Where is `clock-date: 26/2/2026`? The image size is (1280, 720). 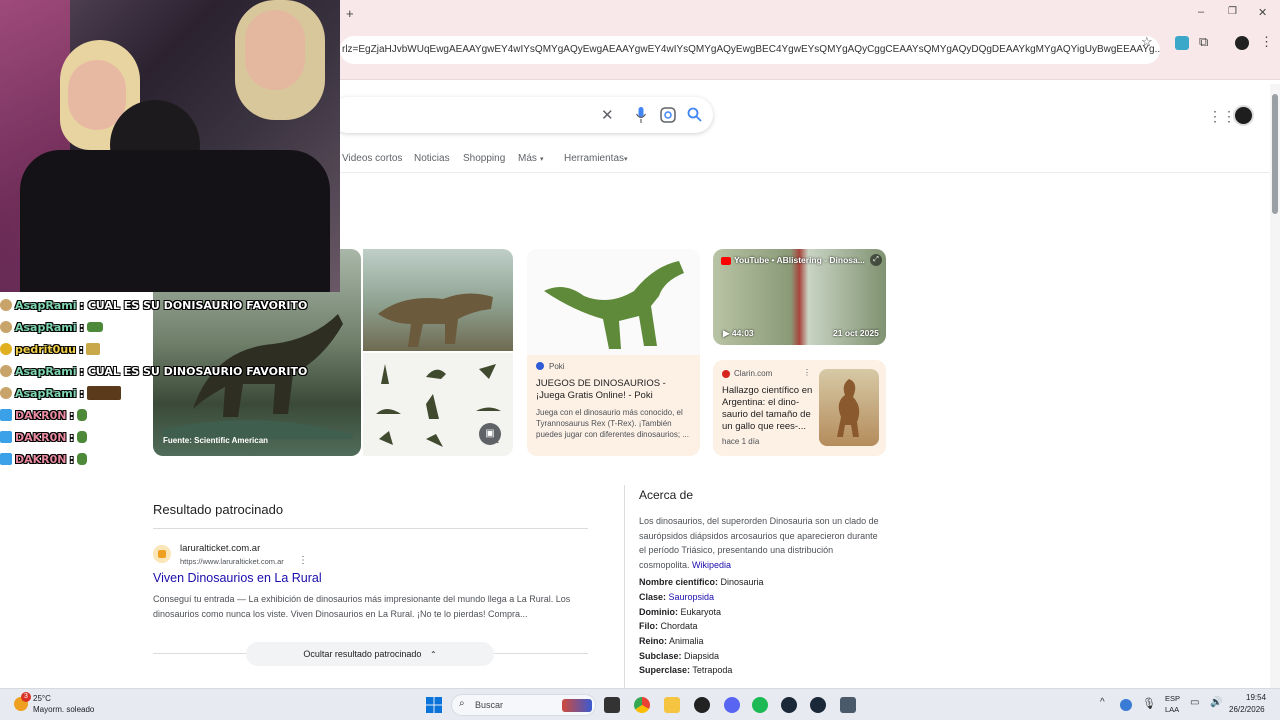
clock-date: 26/2/2026 is located at coordinates (1247, 709).